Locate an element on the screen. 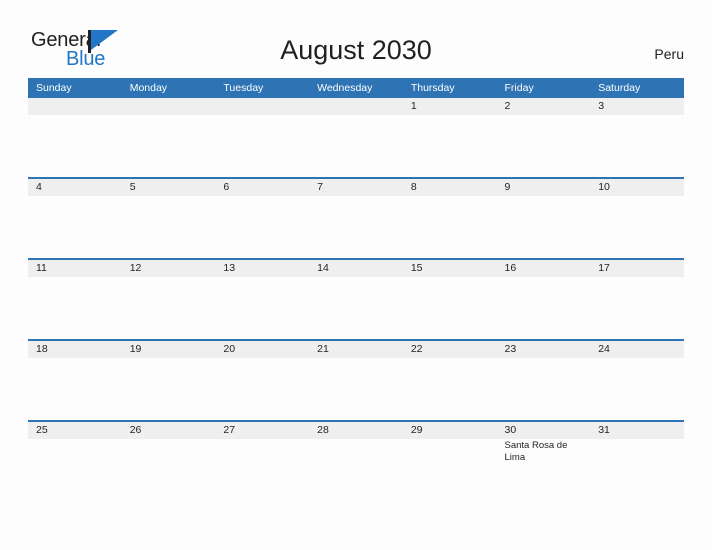 This screenshot has width=712, height=550. day-number: 29 is located at coordinates (449, 430).